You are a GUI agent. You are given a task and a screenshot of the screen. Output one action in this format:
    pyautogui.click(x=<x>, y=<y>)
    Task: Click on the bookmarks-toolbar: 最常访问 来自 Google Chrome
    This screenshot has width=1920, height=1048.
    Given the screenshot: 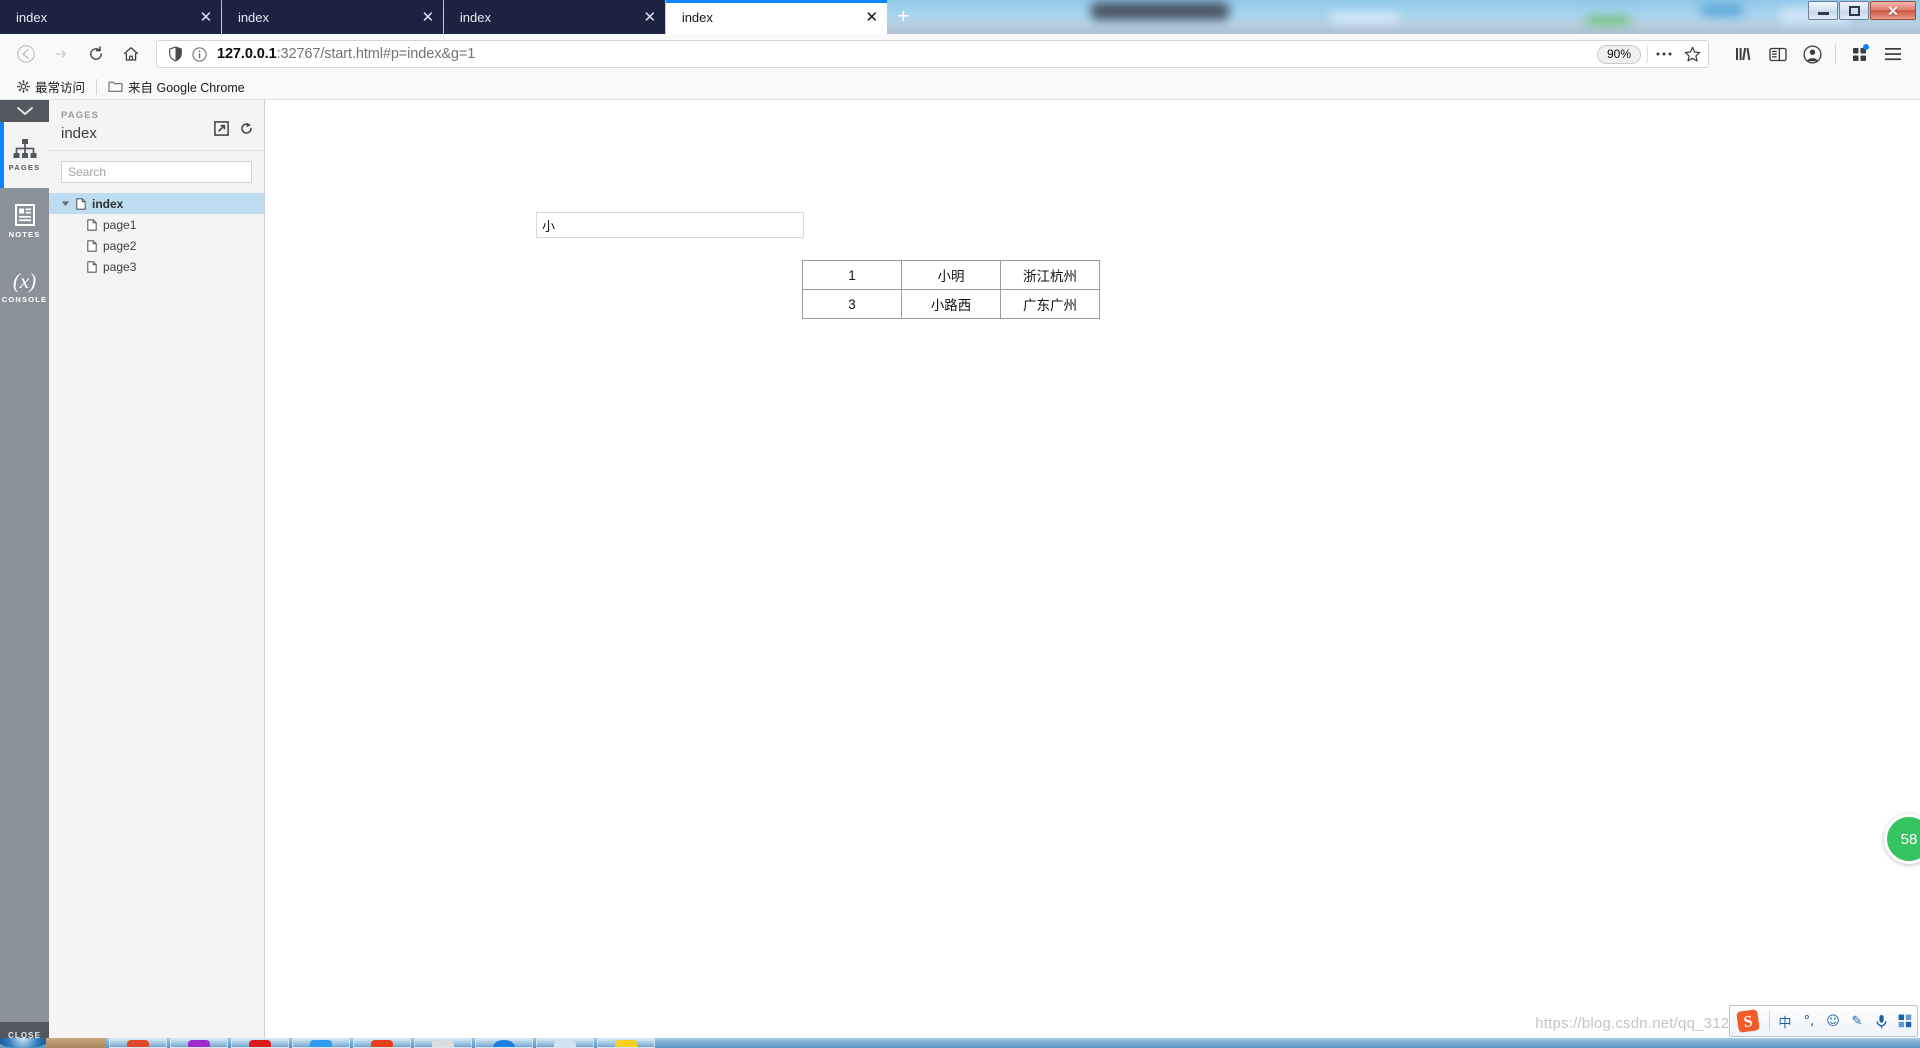 What is the action you would take?
    pyautogui.click(x=960, y=87)
    